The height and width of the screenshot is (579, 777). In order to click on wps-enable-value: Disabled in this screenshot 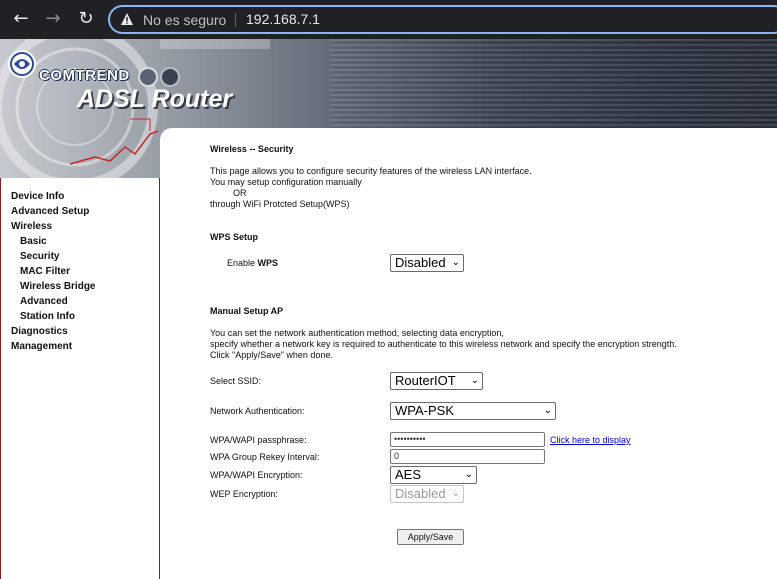, I will do `click(420, 262)`.